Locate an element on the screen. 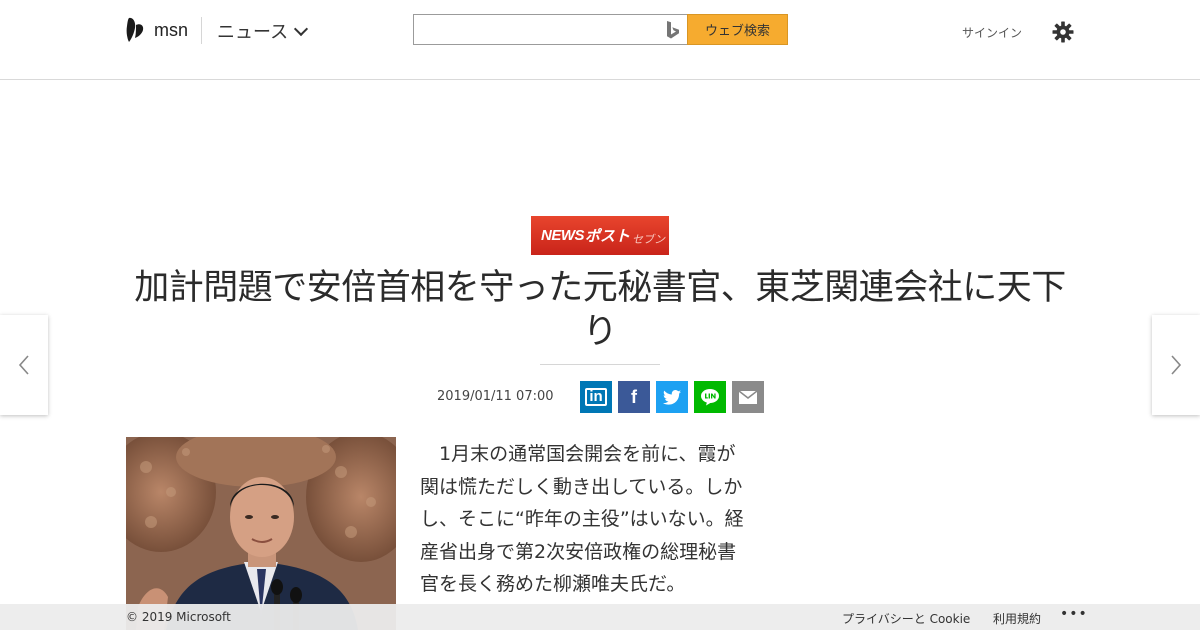 This screenshot has height=630, width=1200. chevron-right-icon is located at coordinates (1176, 365).